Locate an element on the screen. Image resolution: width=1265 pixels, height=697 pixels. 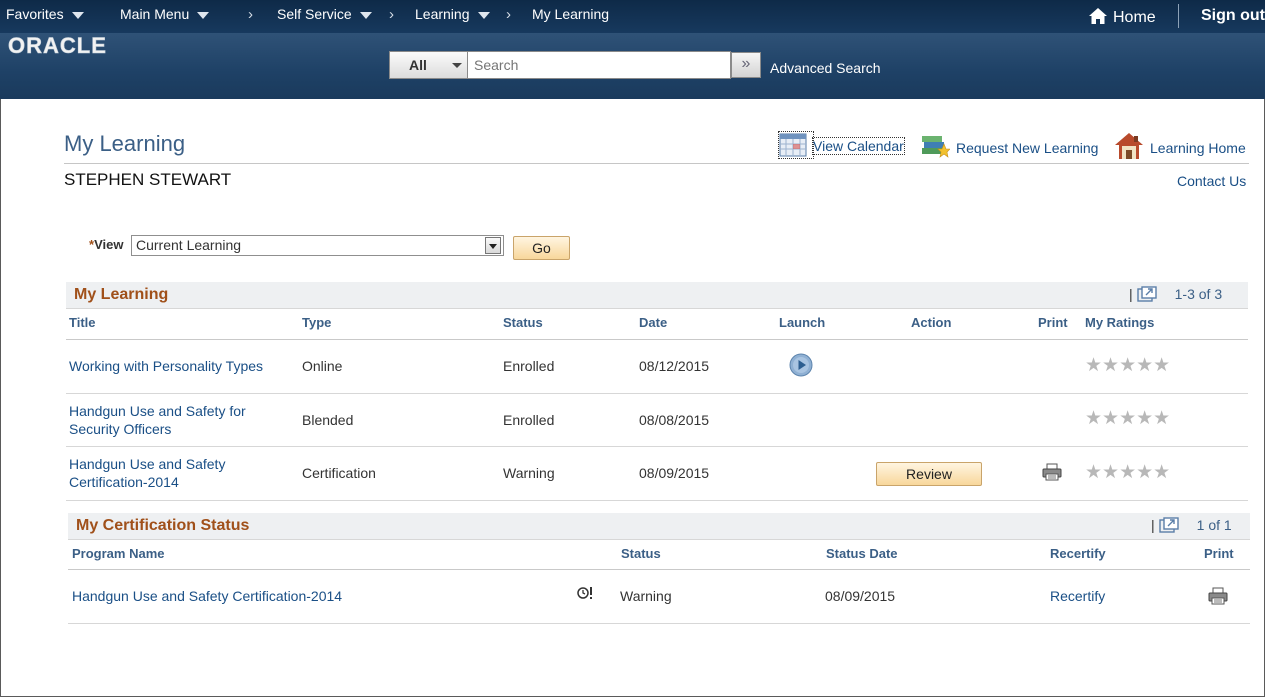
col-title: Title is located at coordinates (82, 322).